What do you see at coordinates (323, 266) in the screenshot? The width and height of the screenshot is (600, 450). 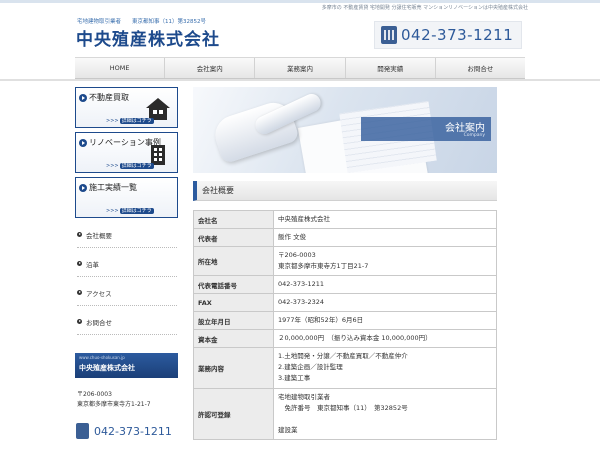 I see `row-value-line: 東京都多摩市東寺方1丁目21-7` at bounding box center [323, 266].